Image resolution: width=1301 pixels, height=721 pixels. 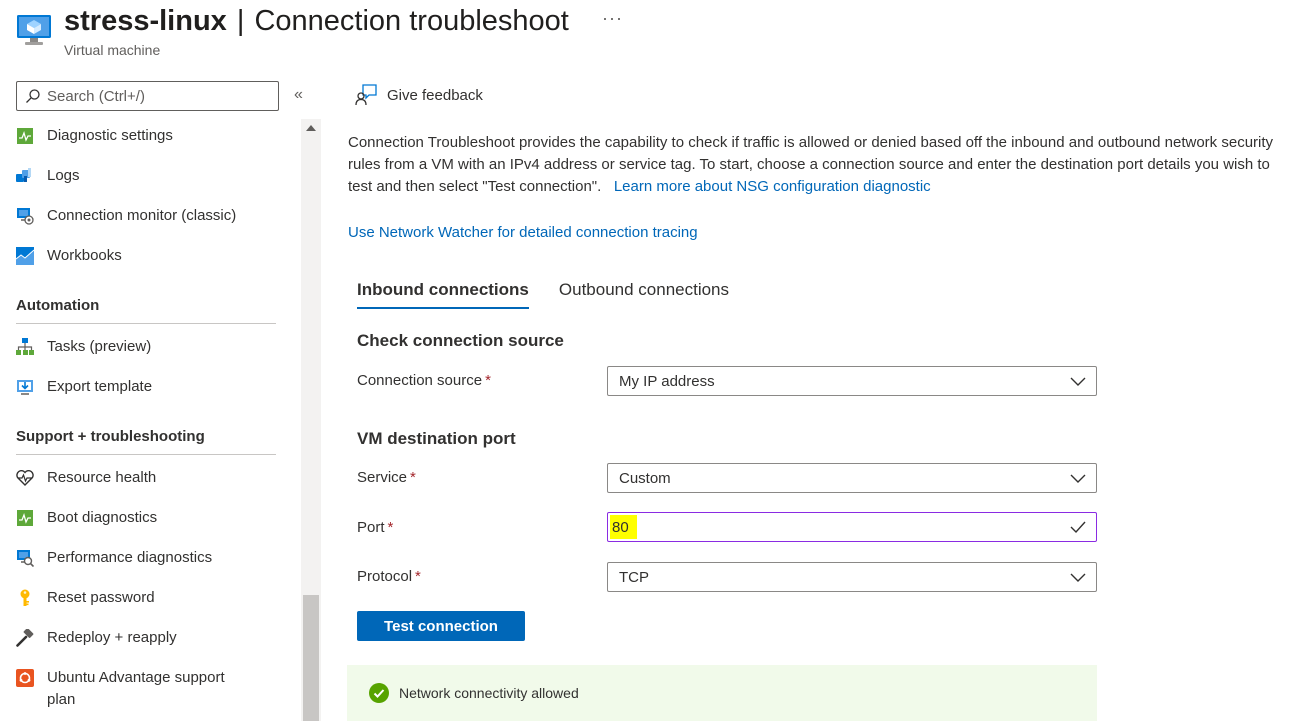 What do you see at coordinates (136, 677) in the screenshot?
I see `sidebar-item-label-line1: Ubuntu Advantage support` at bounding box center [136, 677].